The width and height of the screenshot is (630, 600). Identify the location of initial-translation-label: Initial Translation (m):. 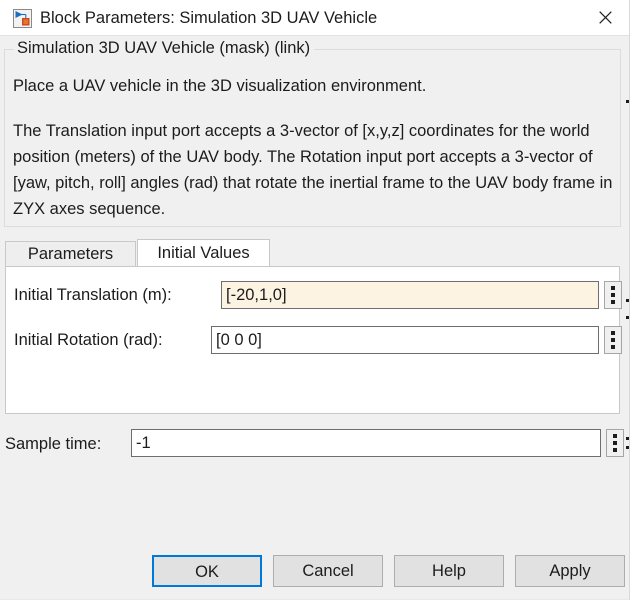
(93, 295).